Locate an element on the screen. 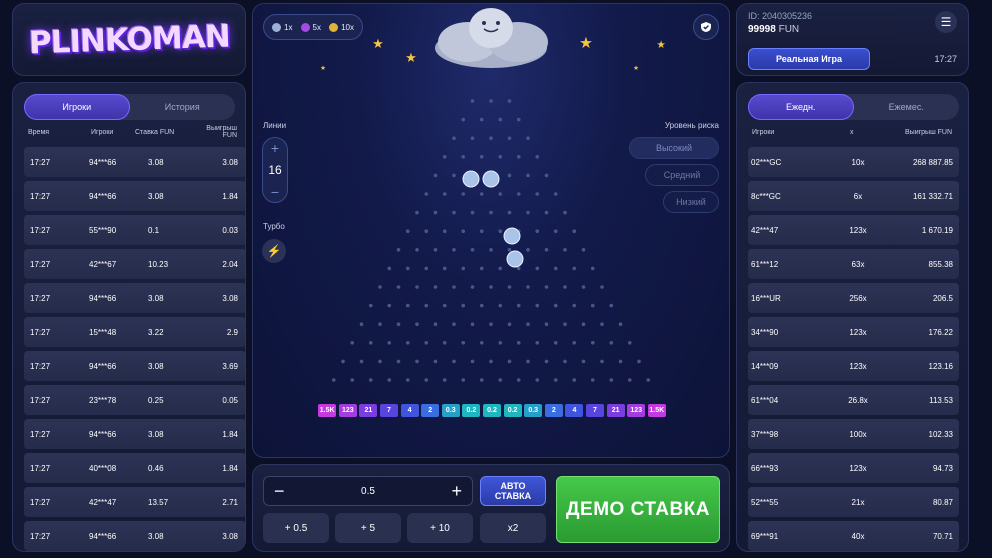 The image size is (992, 558). tab-monthly: Ежемес. is located at coordinates (907, 107).